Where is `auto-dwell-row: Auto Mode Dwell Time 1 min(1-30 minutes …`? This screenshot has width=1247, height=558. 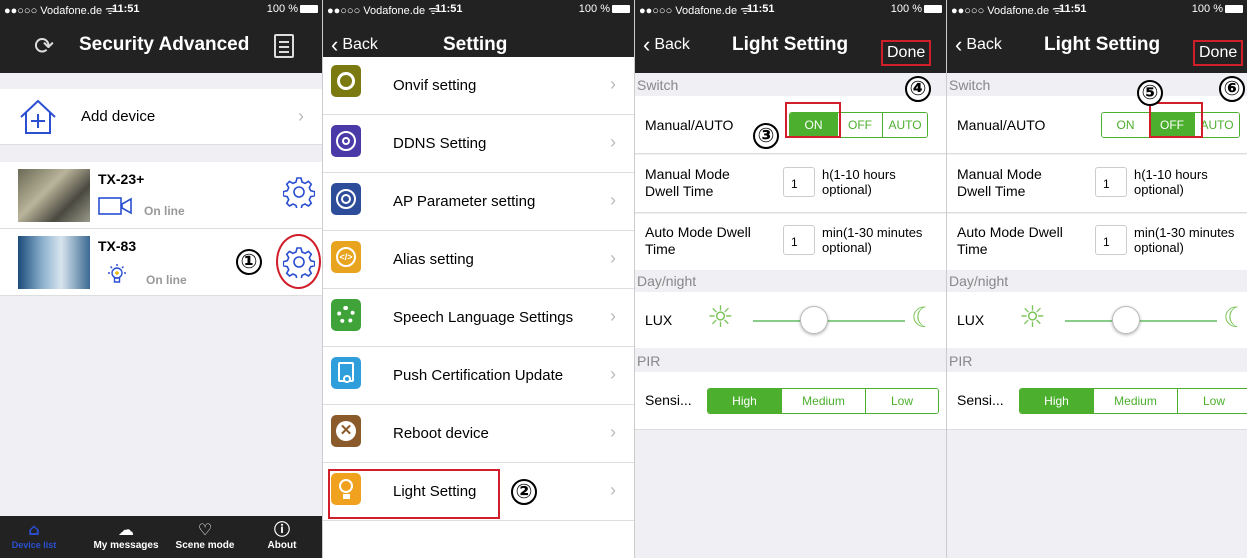
auto-dwell-row: Auto Mode Dwell Time 1 min(1-30 minutes … is located at coordinates (1097, 242).